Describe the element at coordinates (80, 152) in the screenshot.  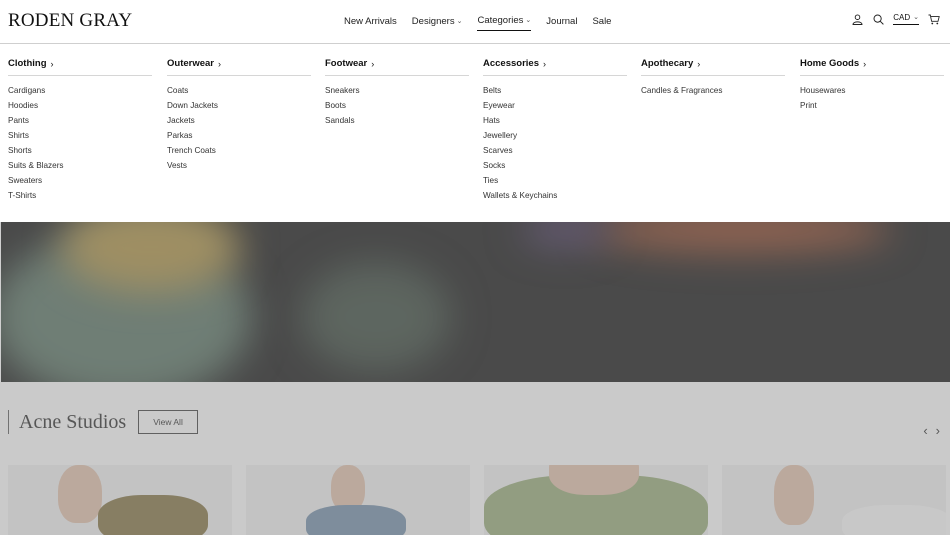
I see `menu-item: Shorts` at that location.